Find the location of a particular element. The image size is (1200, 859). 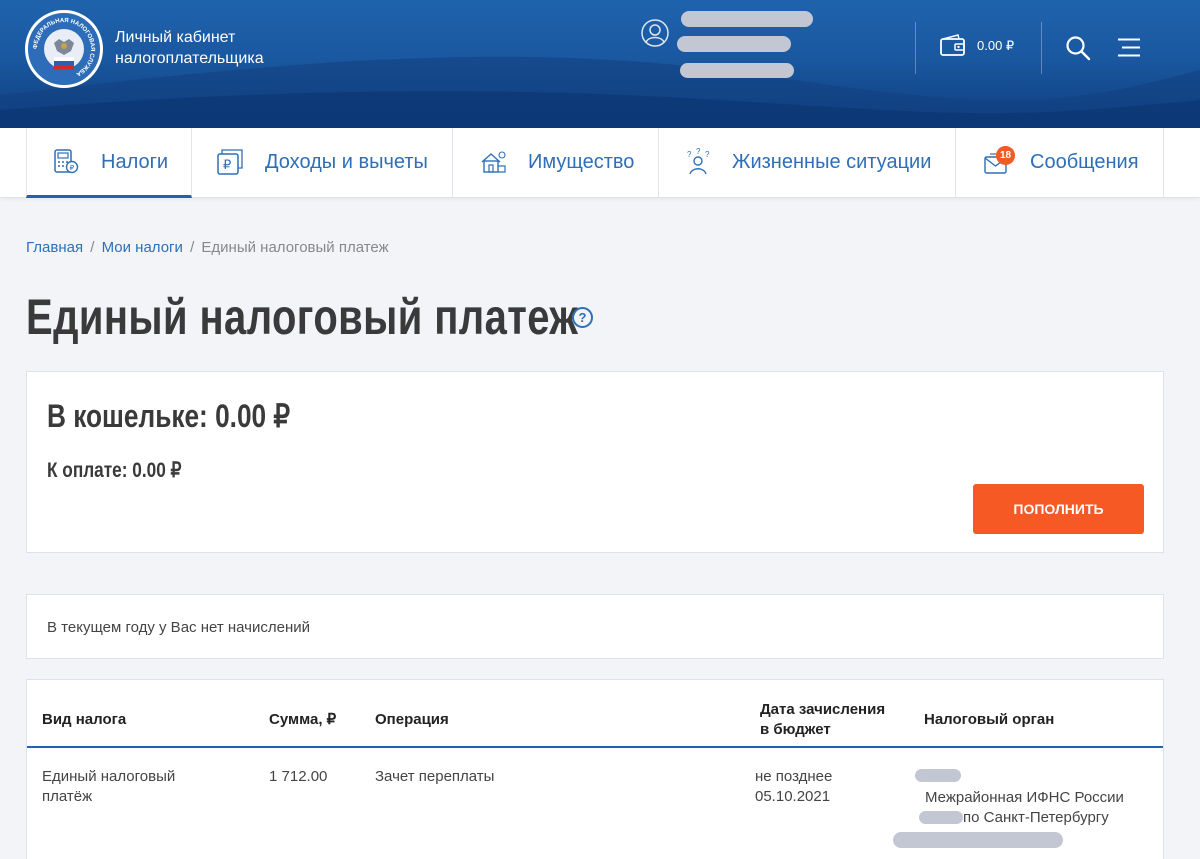

property-house-icon is located at coordinates (493, 162).